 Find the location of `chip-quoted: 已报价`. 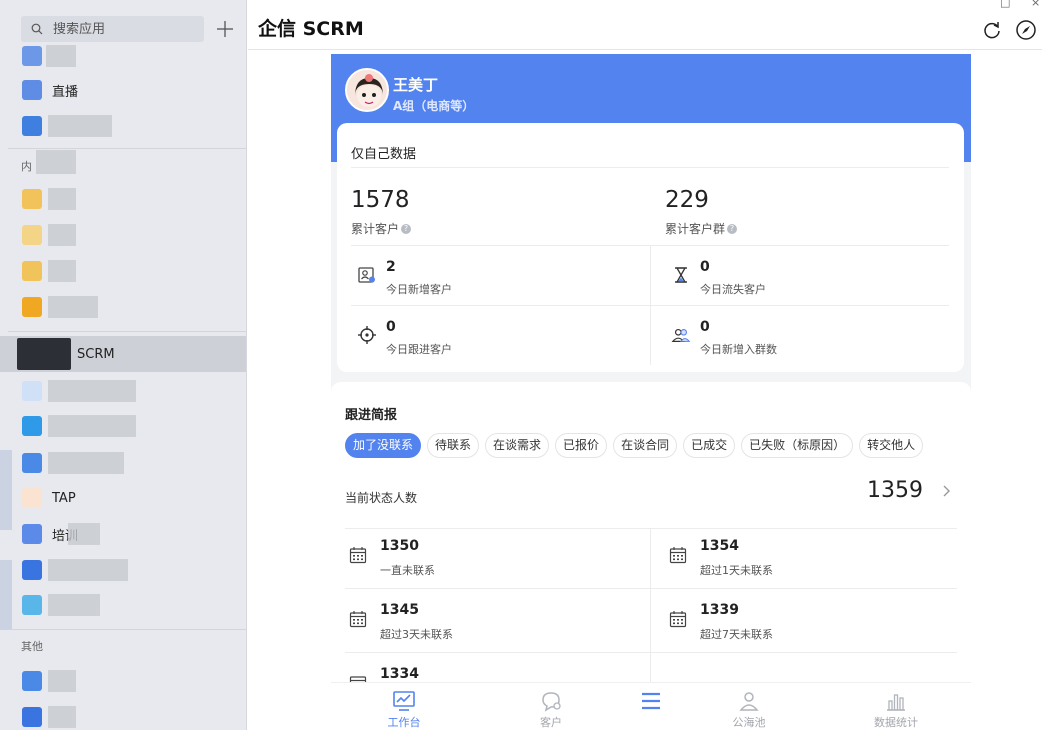

chip-quoted: 已报价 is located at coordinates (581, 445).